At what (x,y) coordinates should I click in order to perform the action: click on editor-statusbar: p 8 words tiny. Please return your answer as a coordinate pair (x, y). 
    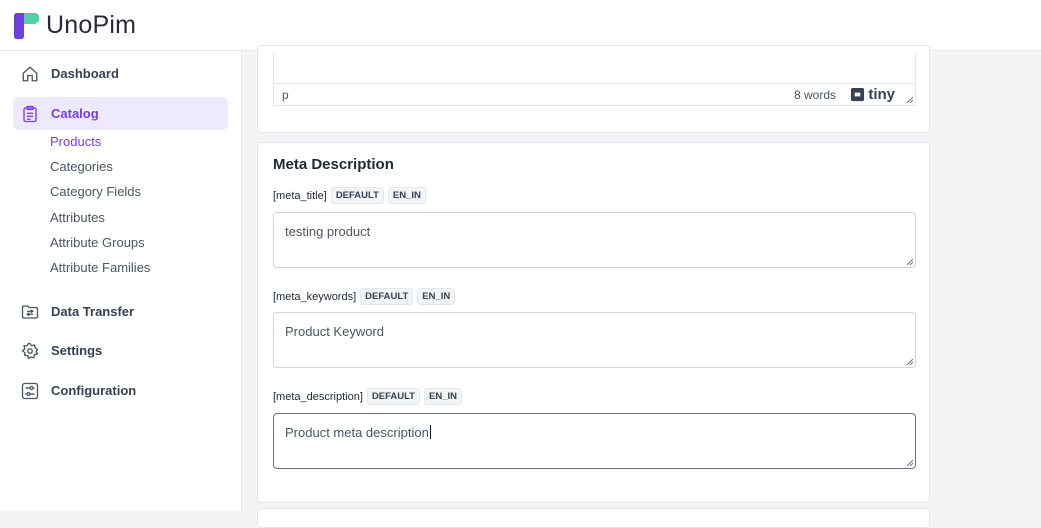
    Looking at the image, I should click on (594, 94).